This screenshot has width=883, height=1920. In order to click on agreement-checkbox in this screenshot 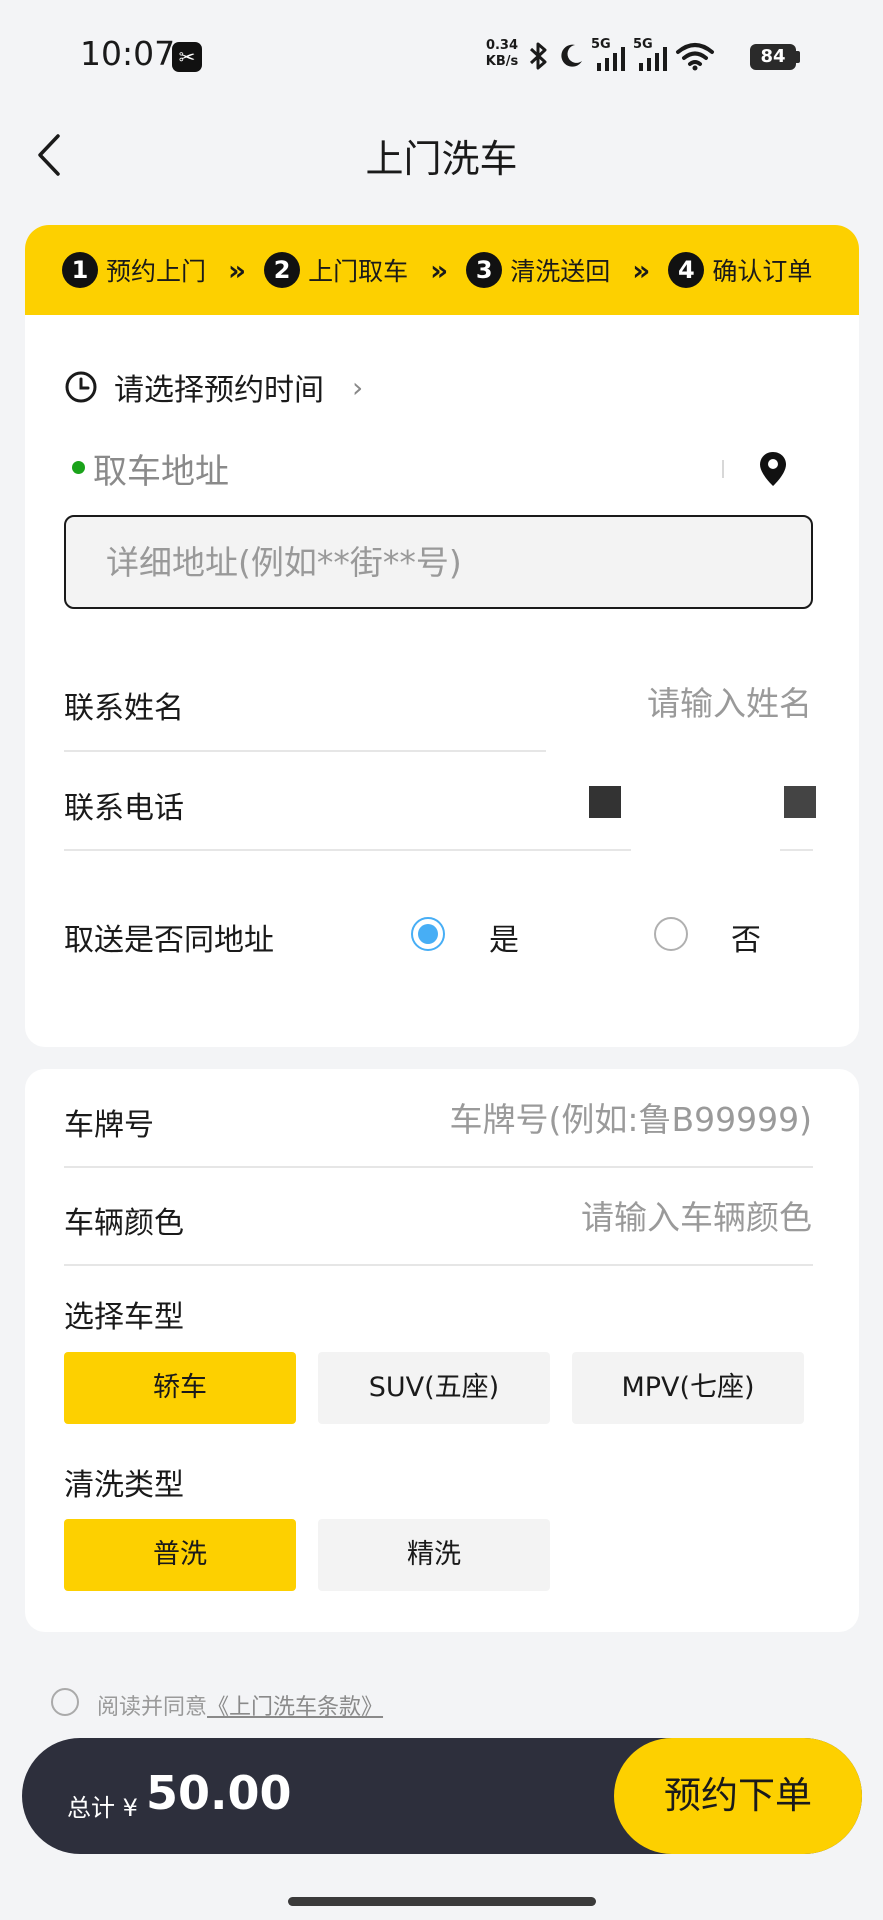, I will do `click(65, 1702)`.